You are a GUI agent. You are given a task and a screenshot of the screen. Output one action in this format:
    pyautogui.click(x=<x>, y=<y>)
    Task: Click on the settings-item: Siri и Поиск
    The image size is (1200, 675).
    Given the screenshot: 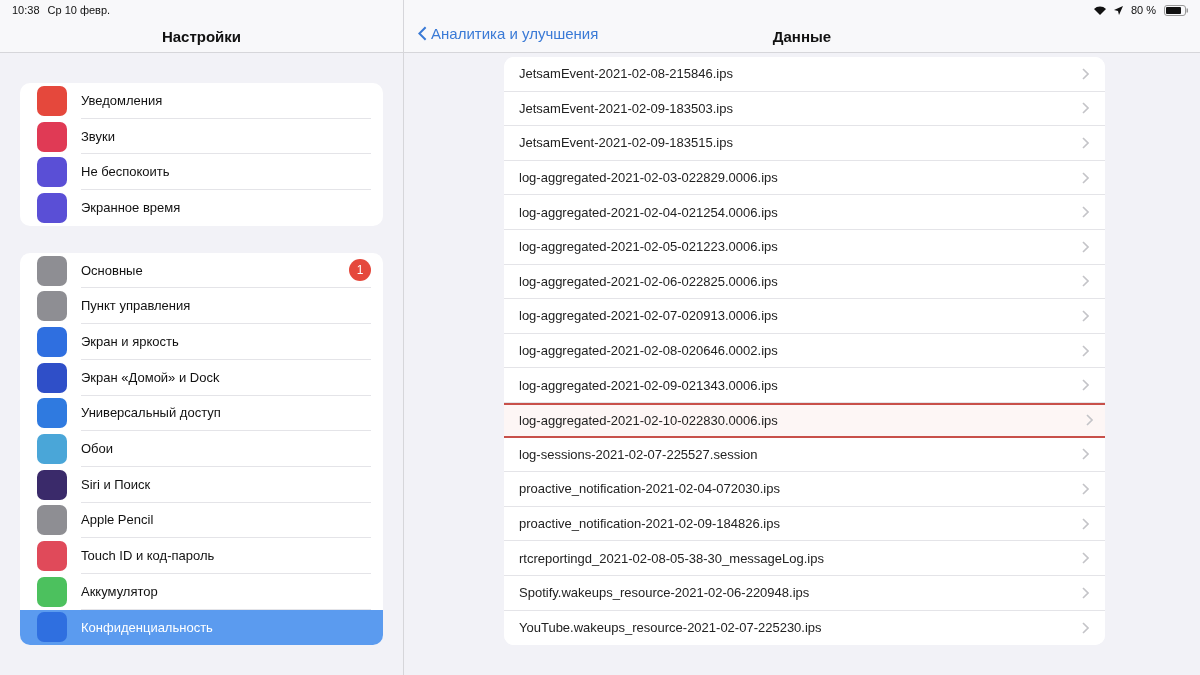 What is the action you would take?
    pyautogui.click(x=201, y=484)
    